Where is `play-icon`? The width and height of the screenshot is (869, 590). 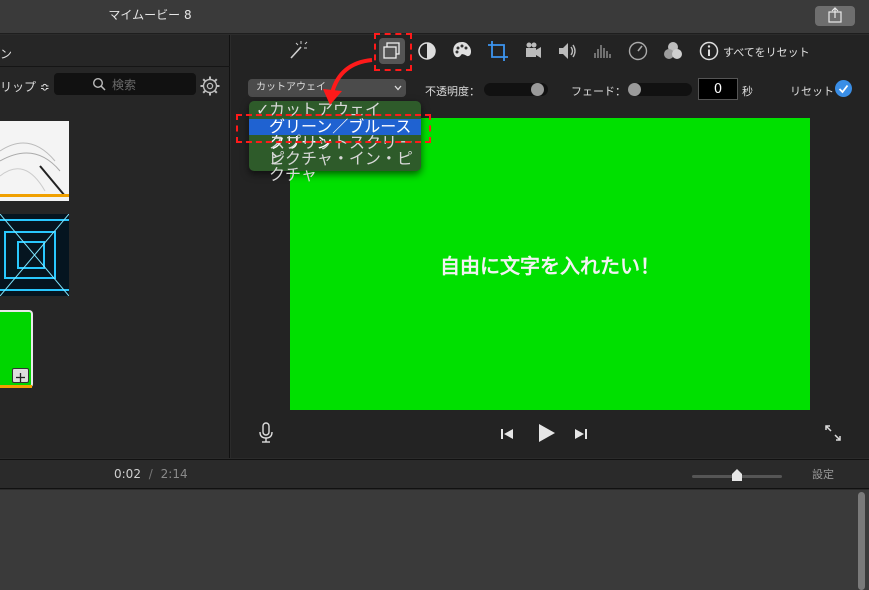 play-icon is located at coordinates (546, 433).